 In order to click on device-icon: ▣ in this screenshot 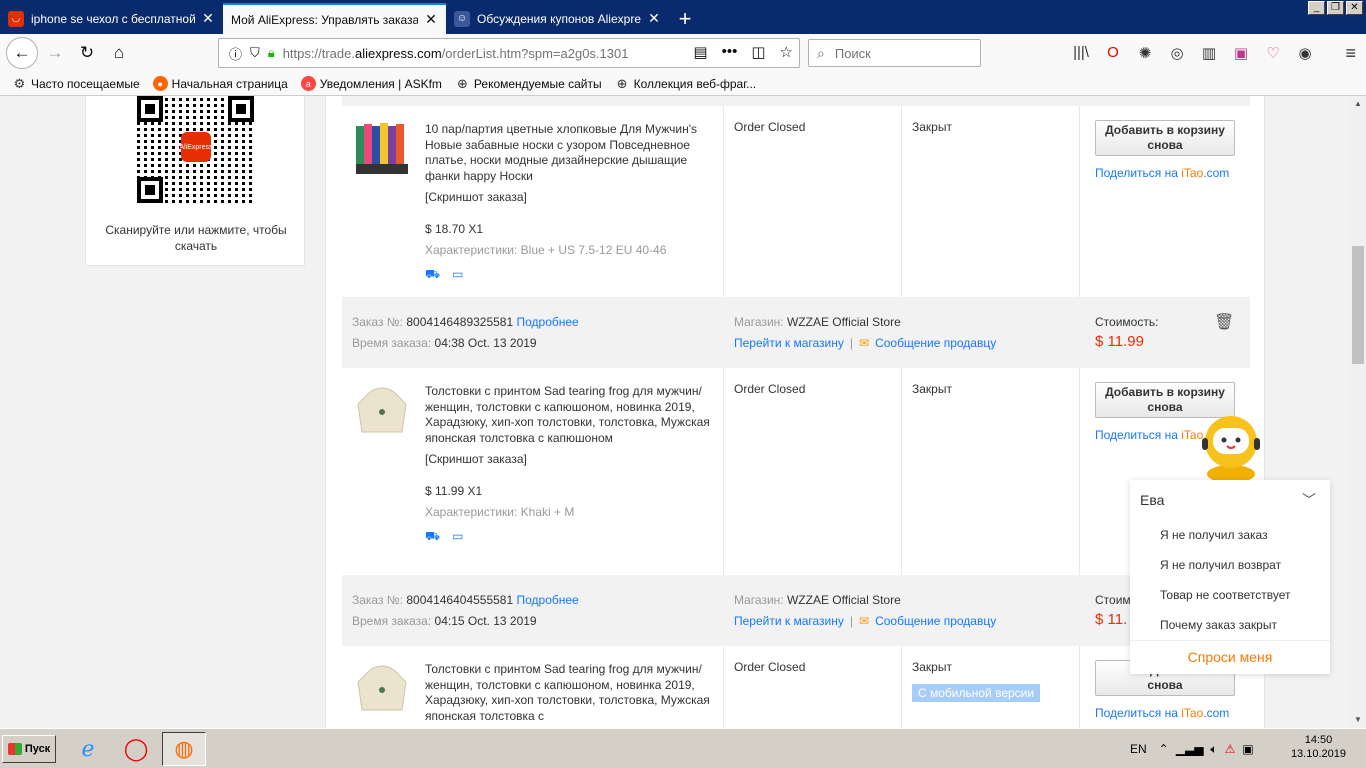, I will do `click(1247, 749)`.